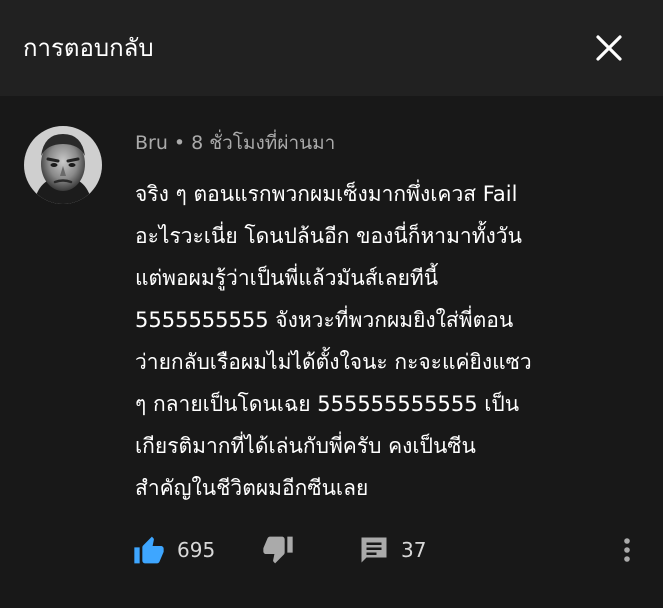 This screenshot has height=608, width=663. Describe the element at coordinates (196, 550) in the screenshot. I see `like-count: 695` at that location.